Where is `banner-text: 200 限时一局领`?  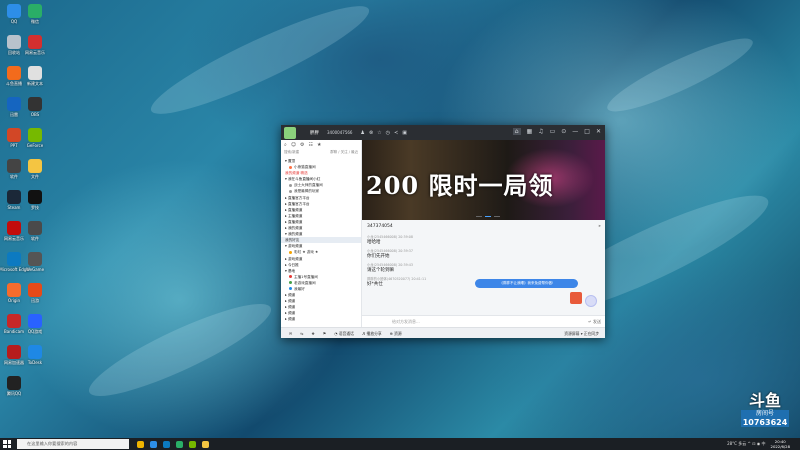
banner-text: 200 限时一局领 is located at coordinates (460, 185).